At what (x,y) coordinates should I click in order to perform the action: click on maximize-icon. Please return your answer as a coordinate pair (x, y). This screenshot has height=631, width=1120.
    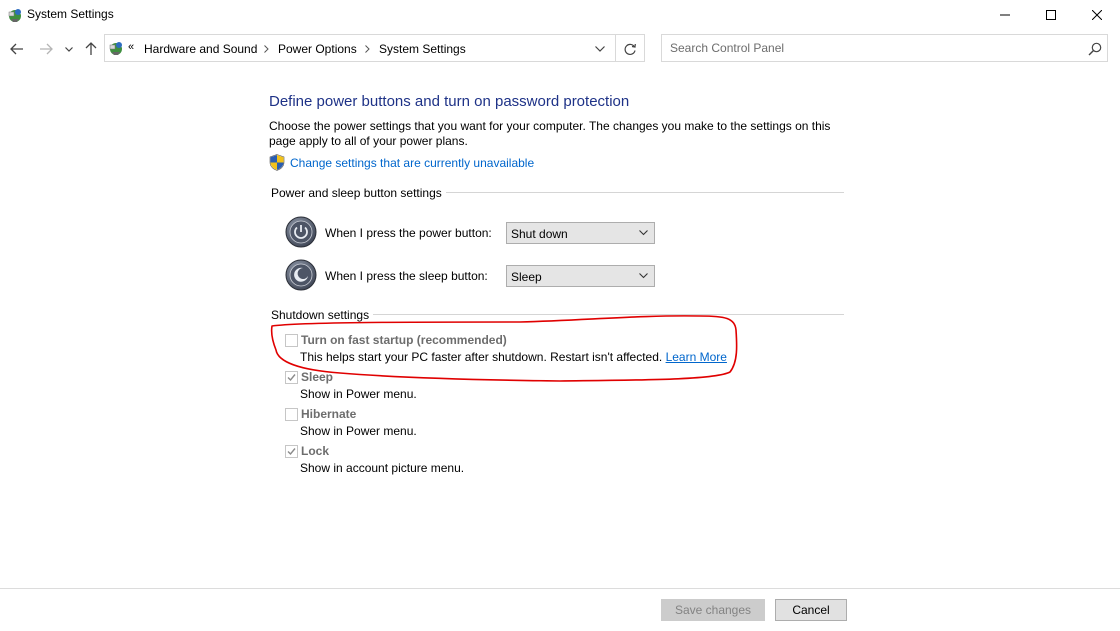
    Looking at the image, I should click on (1051, 15).